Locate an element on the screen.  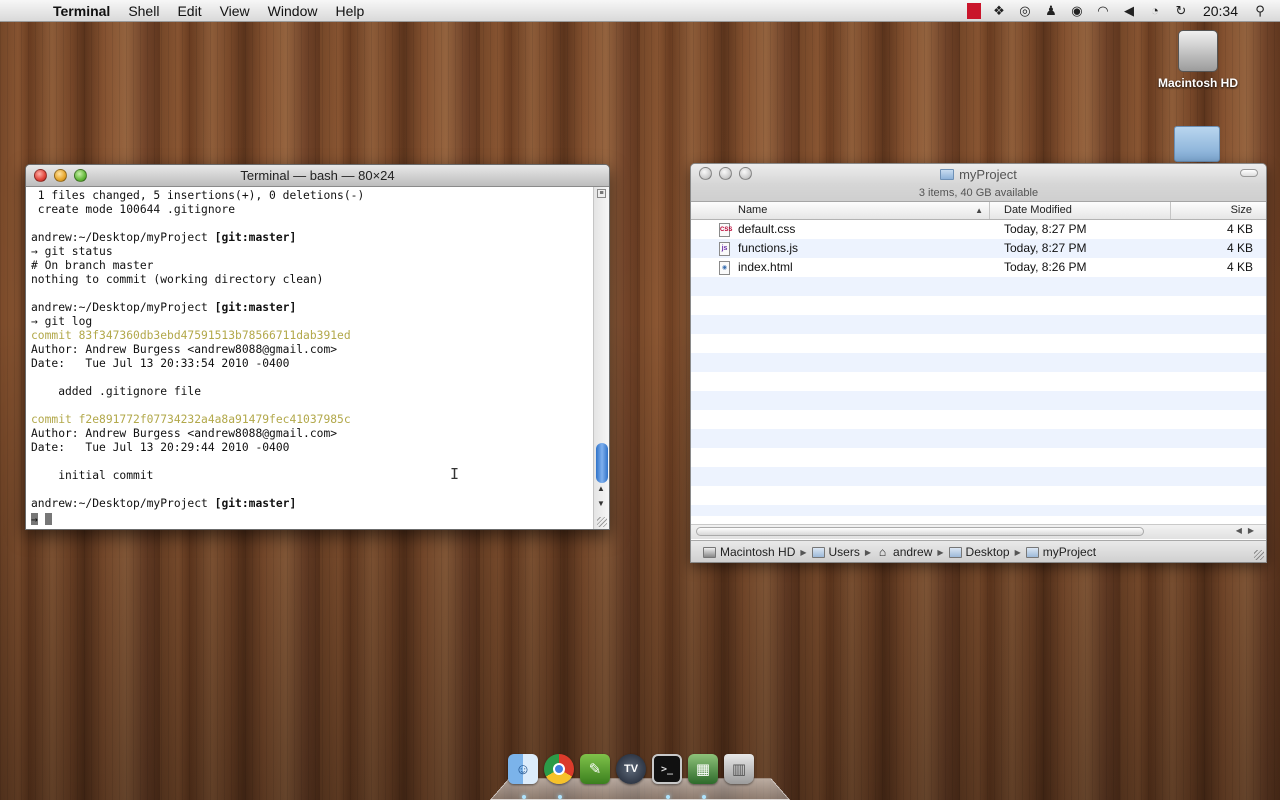
ibeam-cursor-icon: I is located at coordinates (455, 474).